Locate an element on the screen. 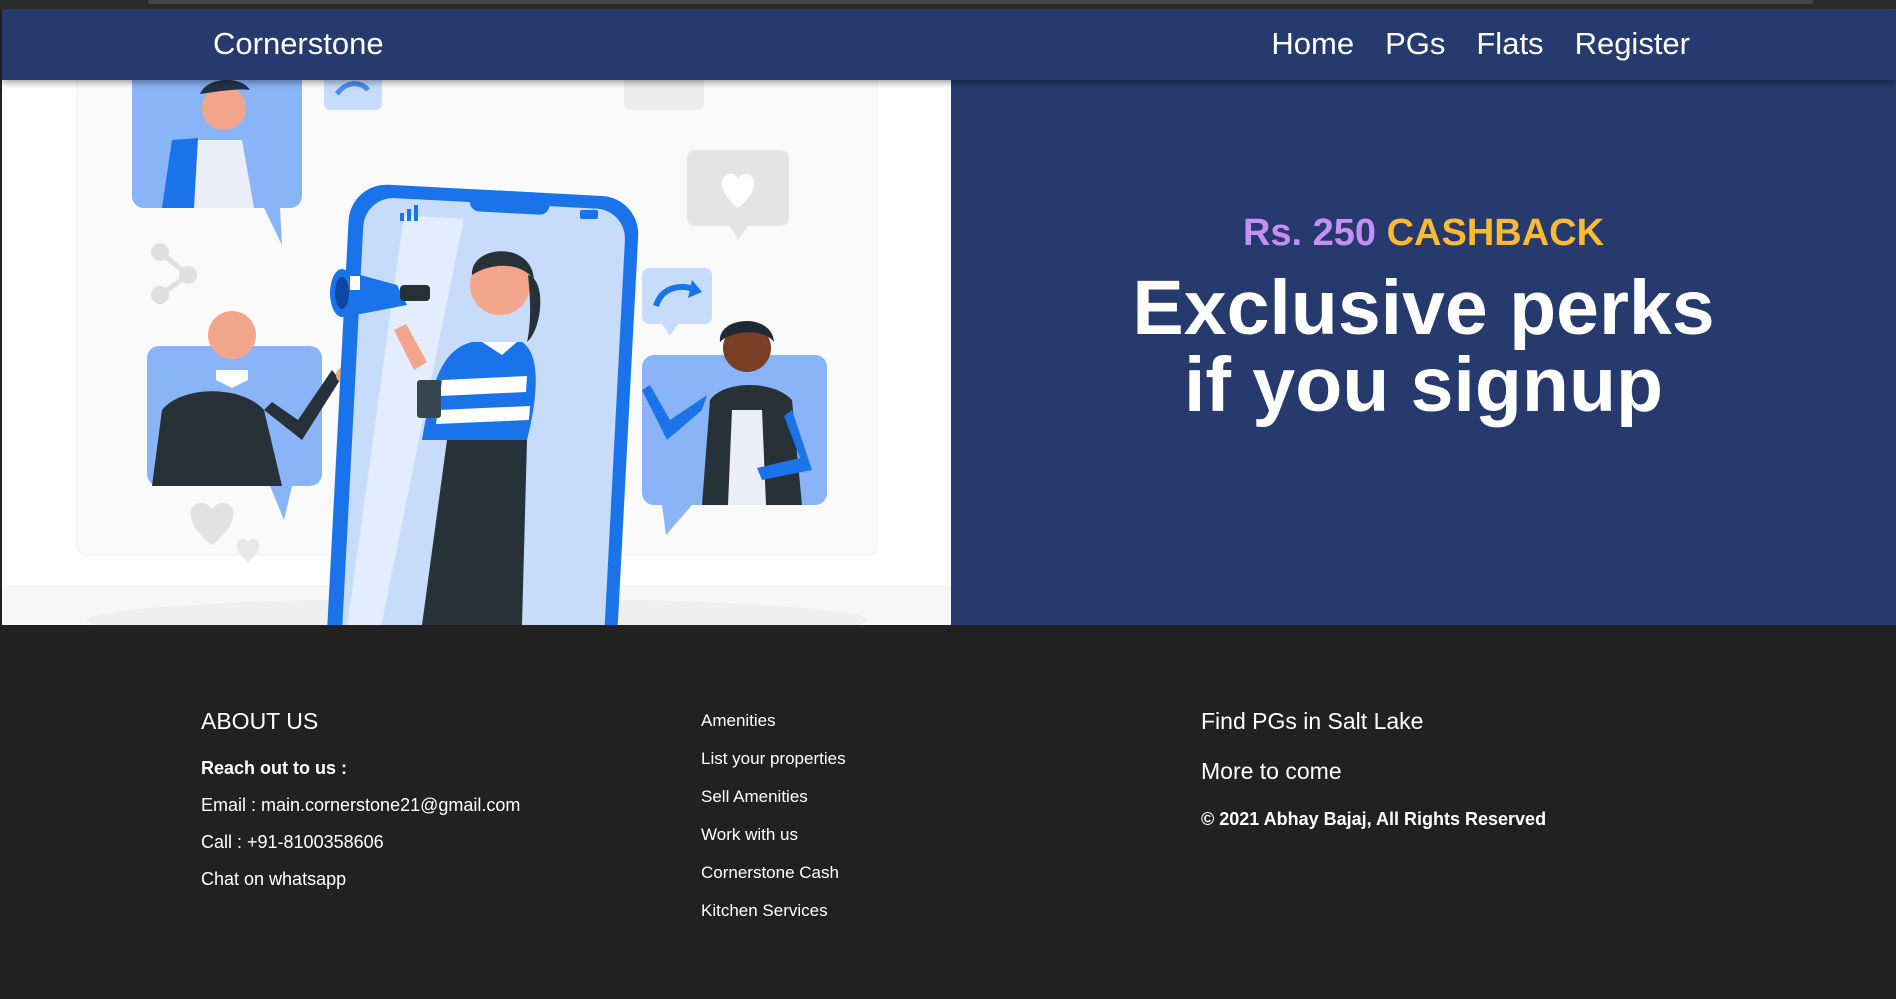 This screenshot has width=1896, height=999. cashback-label: CASHBACK is located at coordinates (1495, 233).